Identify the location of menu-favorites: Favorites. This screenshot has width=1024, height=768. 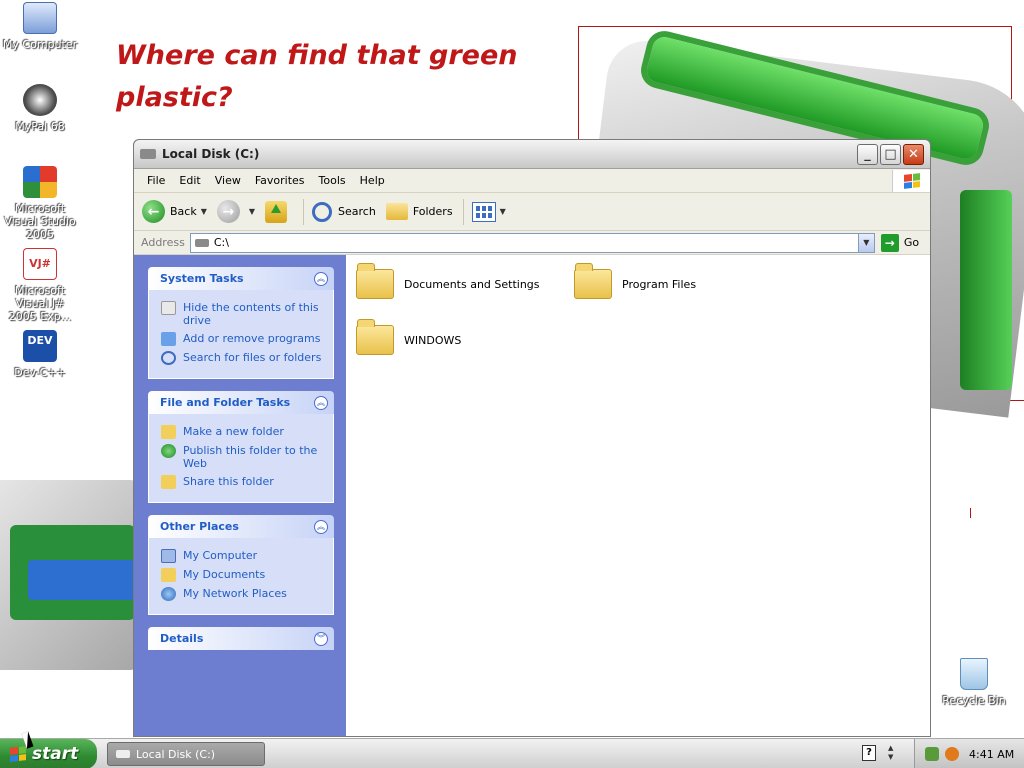
(280, 180).